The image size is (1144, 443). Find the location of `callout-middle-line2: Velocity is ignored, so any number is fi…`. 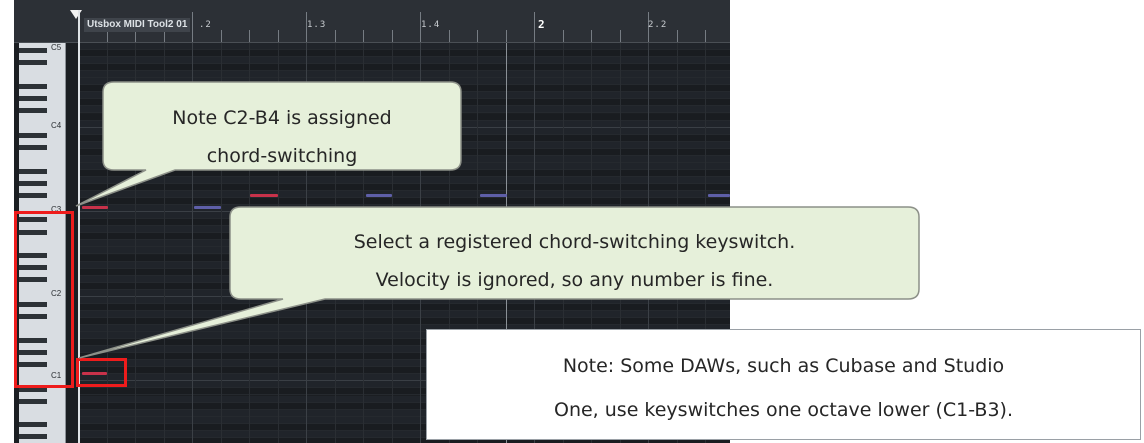

callout-middle-line2: Velocity is ignored, so any number is fi… is located at coordinates (574, 280).